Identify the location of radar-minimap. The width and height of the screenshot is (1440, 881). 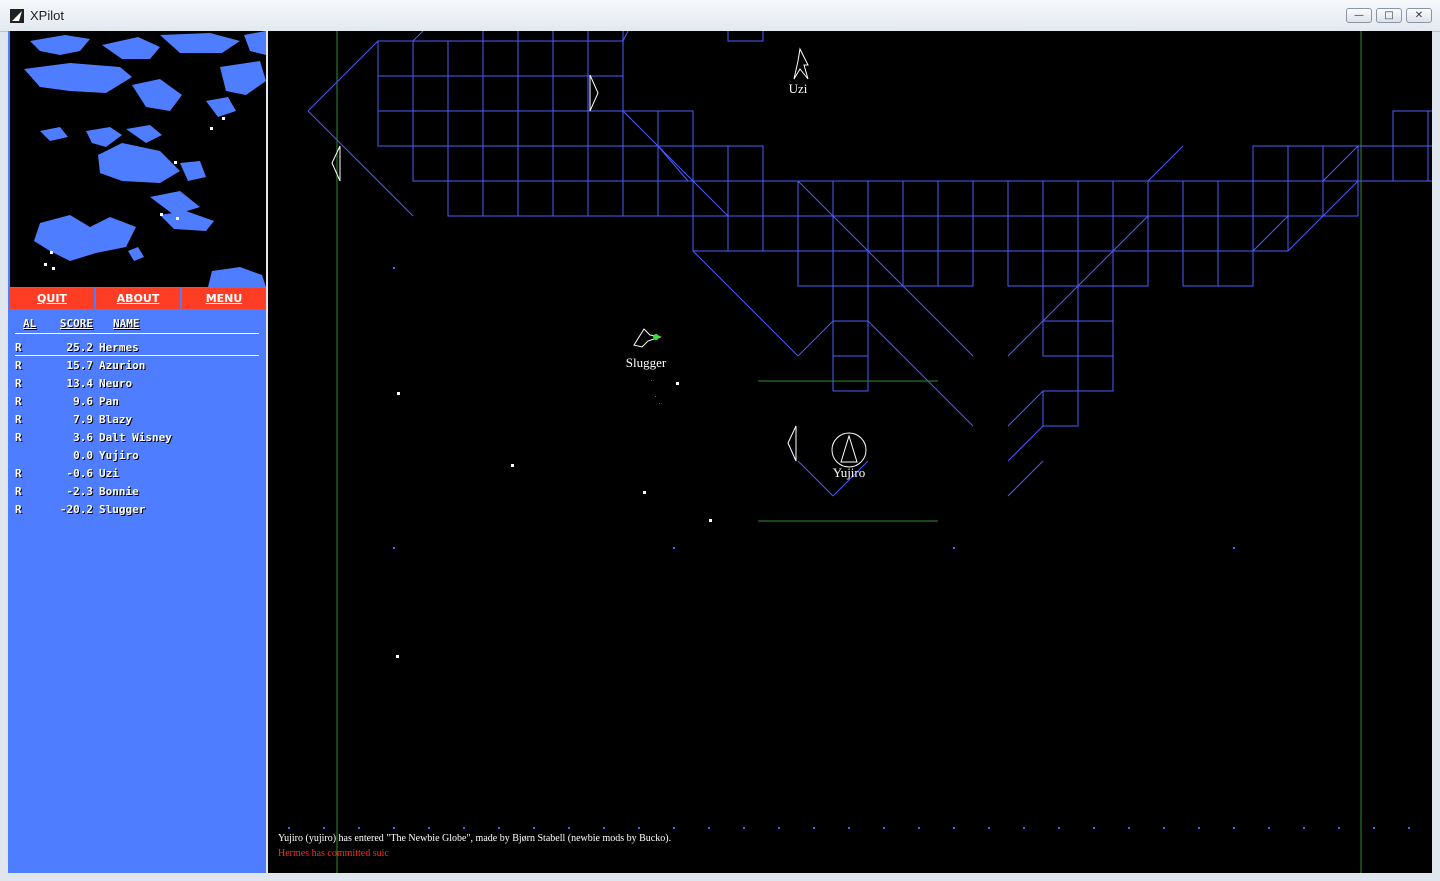
(138, 159).